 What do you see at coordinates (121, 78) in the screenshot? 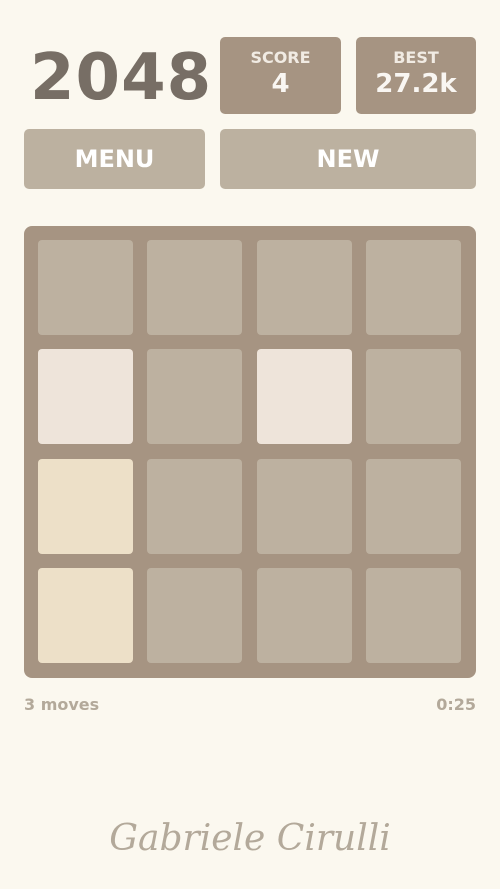
I see `game-title: 2048` at bounding box center [121, 78].